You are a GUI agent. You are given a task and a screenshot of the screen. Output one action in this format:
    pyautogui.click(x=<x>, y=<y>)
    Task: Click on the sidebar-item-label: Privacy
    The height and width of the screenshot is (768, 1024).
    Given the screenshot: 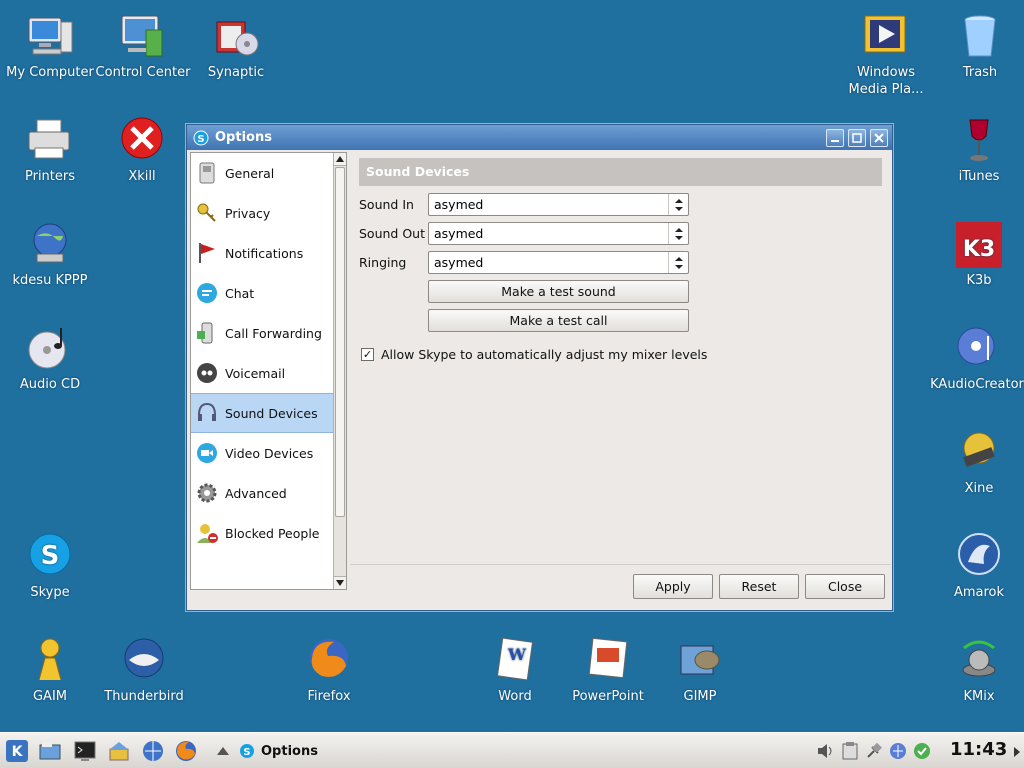 What is the action you would take?
    pyautogui.click(x=248, y=213)
    